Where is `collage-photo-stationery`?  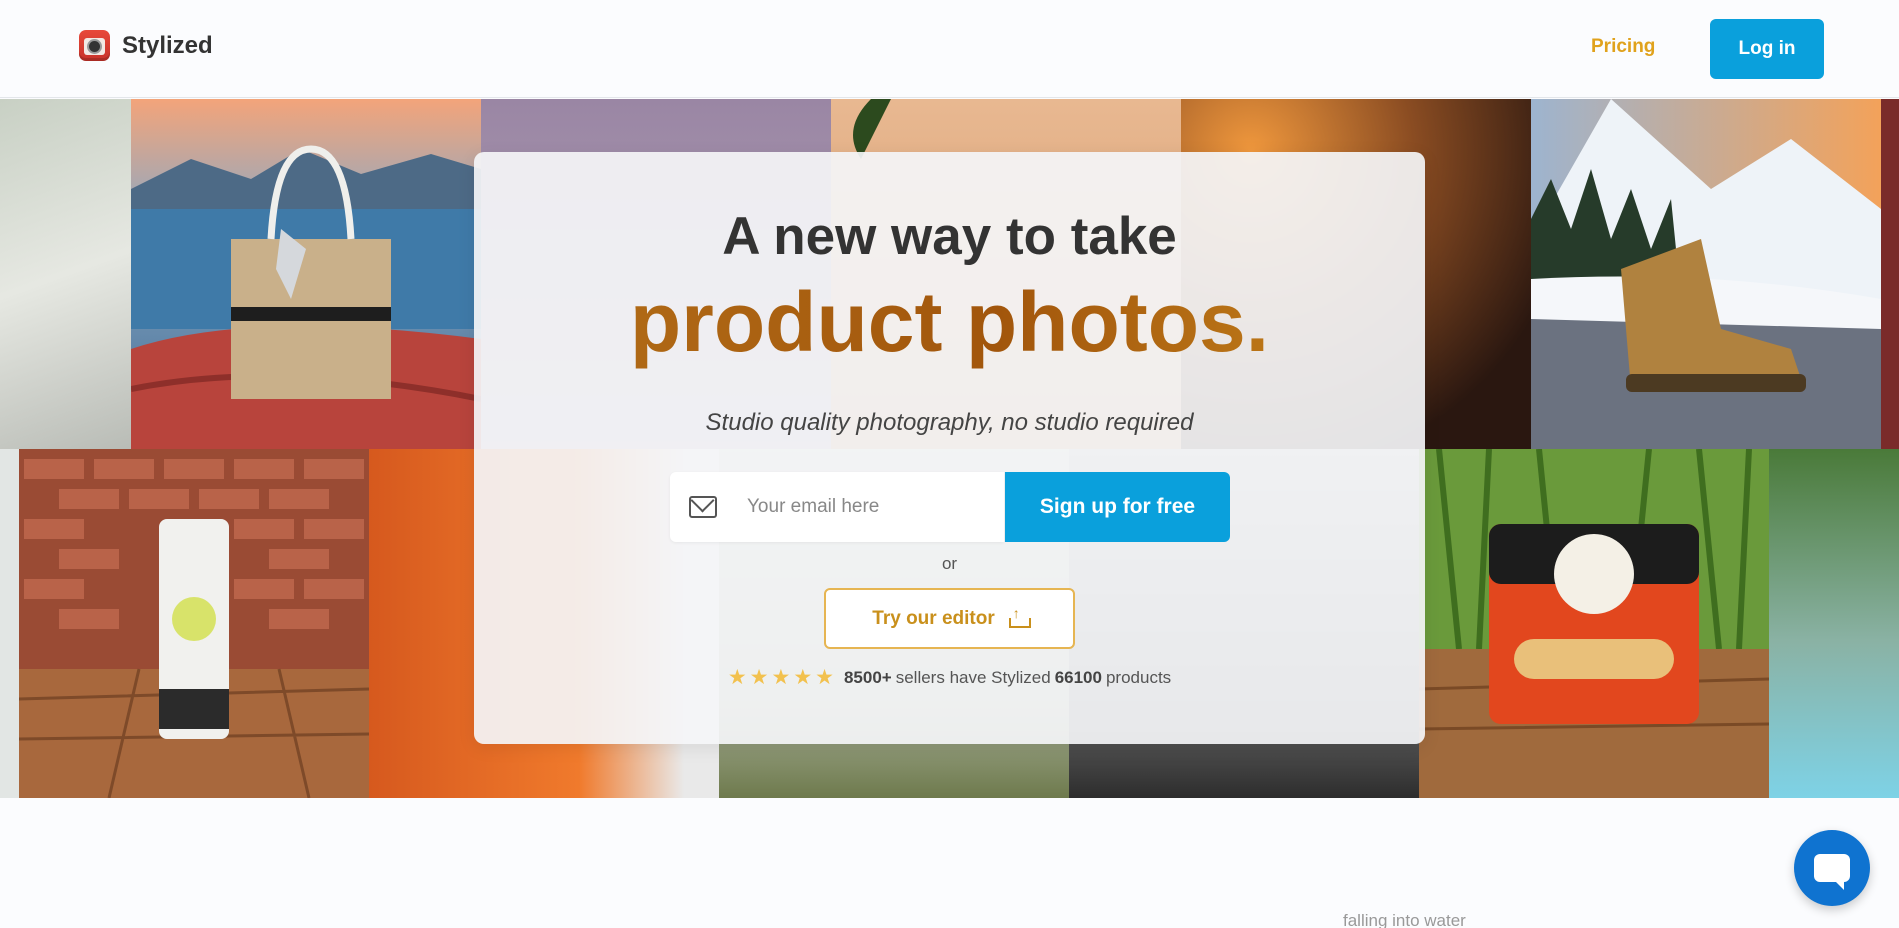
collage-photo-stationery is located at coordinates (65, 274).